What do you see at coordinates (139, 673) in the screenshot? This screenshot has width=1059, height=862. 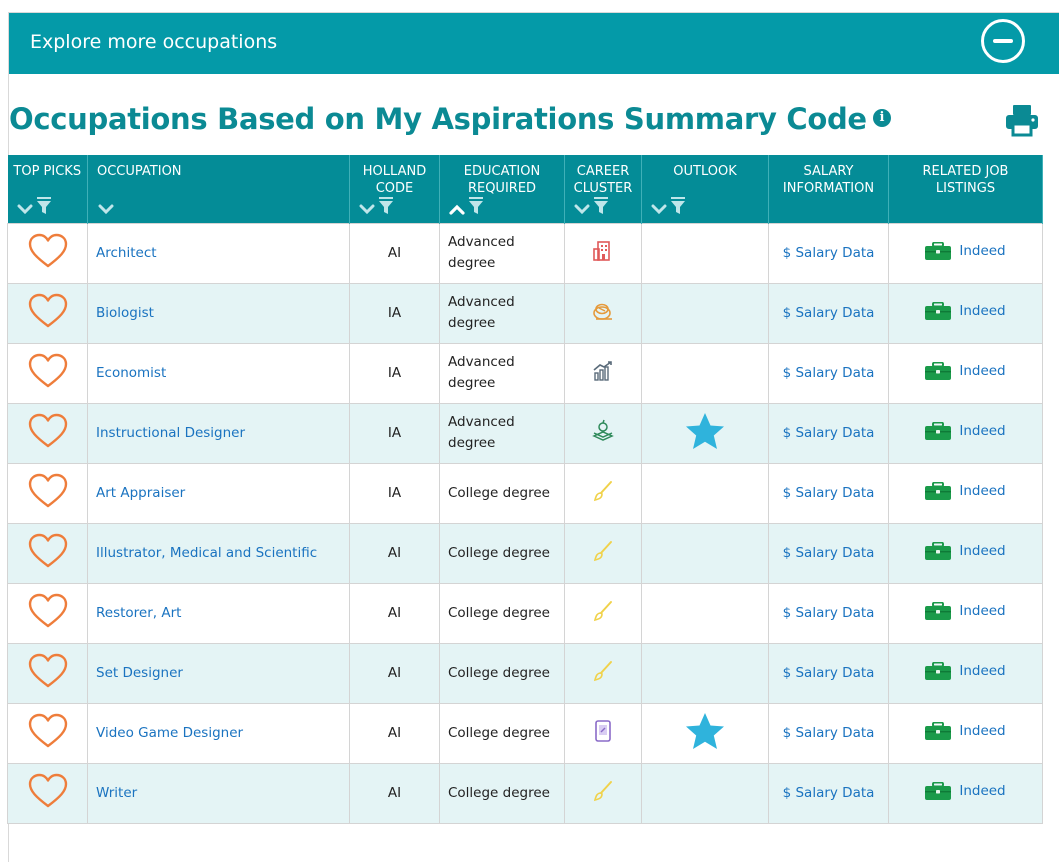 I see `occupation-link: Set Designer` at bounding box center [139, 673].